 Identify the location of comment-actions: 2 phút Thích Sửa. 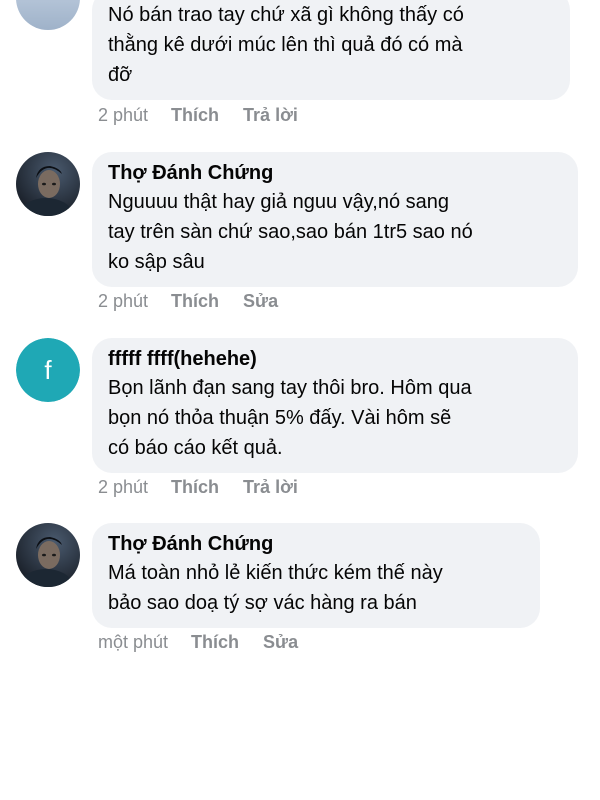
(188, 301).